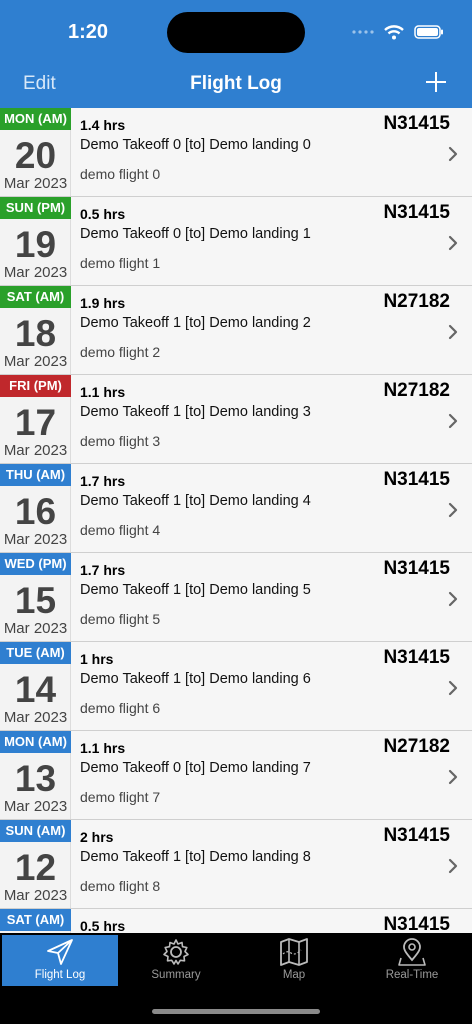  Describe the element at coordinates (195, 768) in the screenshot. I see `flight-route: Demo Takeoff 0 [to] Demo landing 7` at that location.